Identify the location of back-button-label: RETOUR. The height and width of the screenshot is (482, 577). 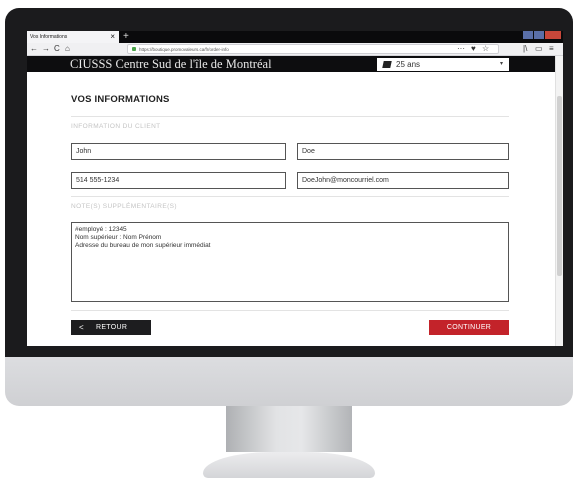
(111, 327).